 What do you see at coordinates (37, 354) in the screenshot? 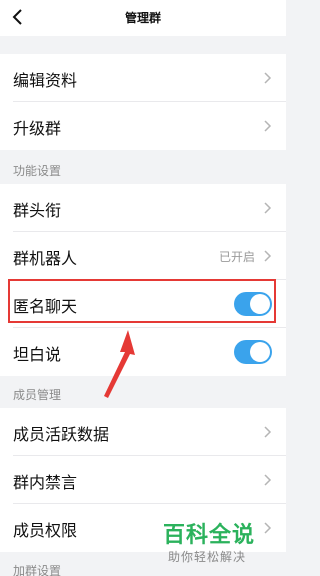
I see `row-label: 坦白说` at bounding box center [37, 354].